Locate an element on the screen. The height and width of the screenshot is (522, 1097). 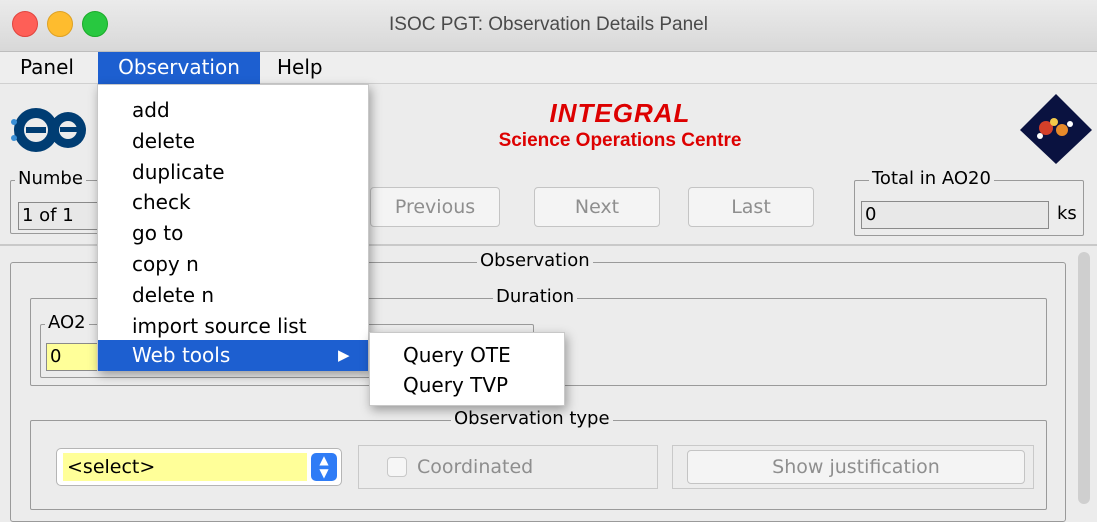
window-title: ISOC PGT: Observation Details Panel is located at coordinates (548, 24).